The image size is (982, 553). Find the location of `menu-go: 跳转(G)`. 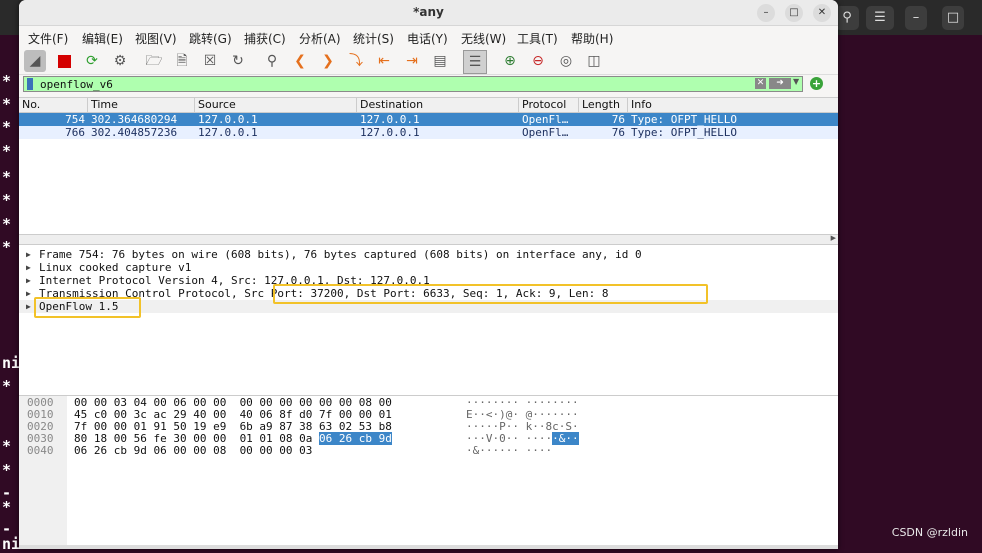

menu-go: 跳转(G) is located at coordinates (210, 38).